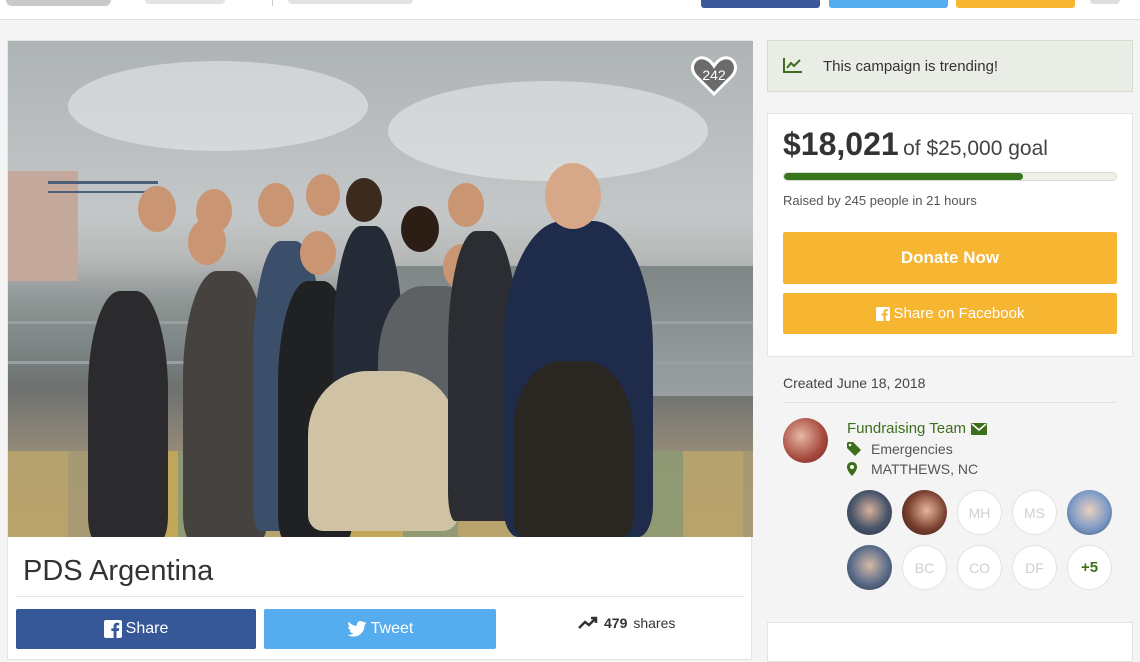 Image resolution: width=1140 pixels, height=662 pixels. What do you see at coordinates (350, 2) in the screenshot?
I see `nav-search` at bounding box center [350, 2].